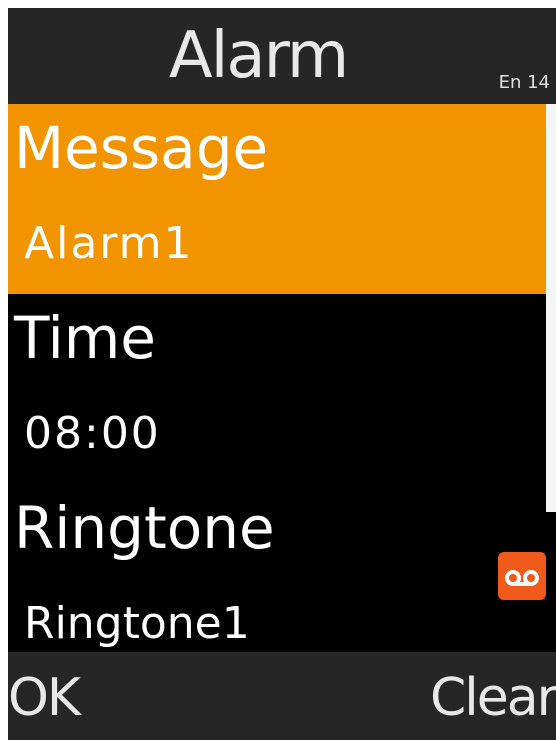 Image resolution: width=556 pixels, height=740 pixels. Describe the element at coordinates (551, 308) in the screenshot. I see `scrollbar-thumb` at that location.